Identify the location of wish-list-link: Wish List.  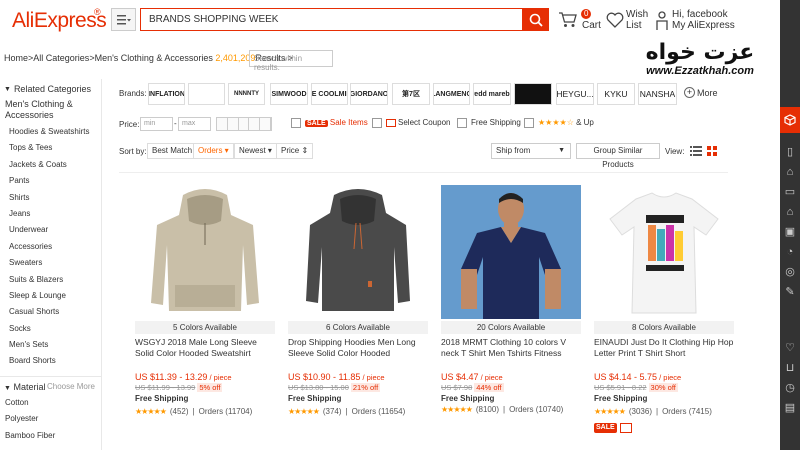
(627, 21).